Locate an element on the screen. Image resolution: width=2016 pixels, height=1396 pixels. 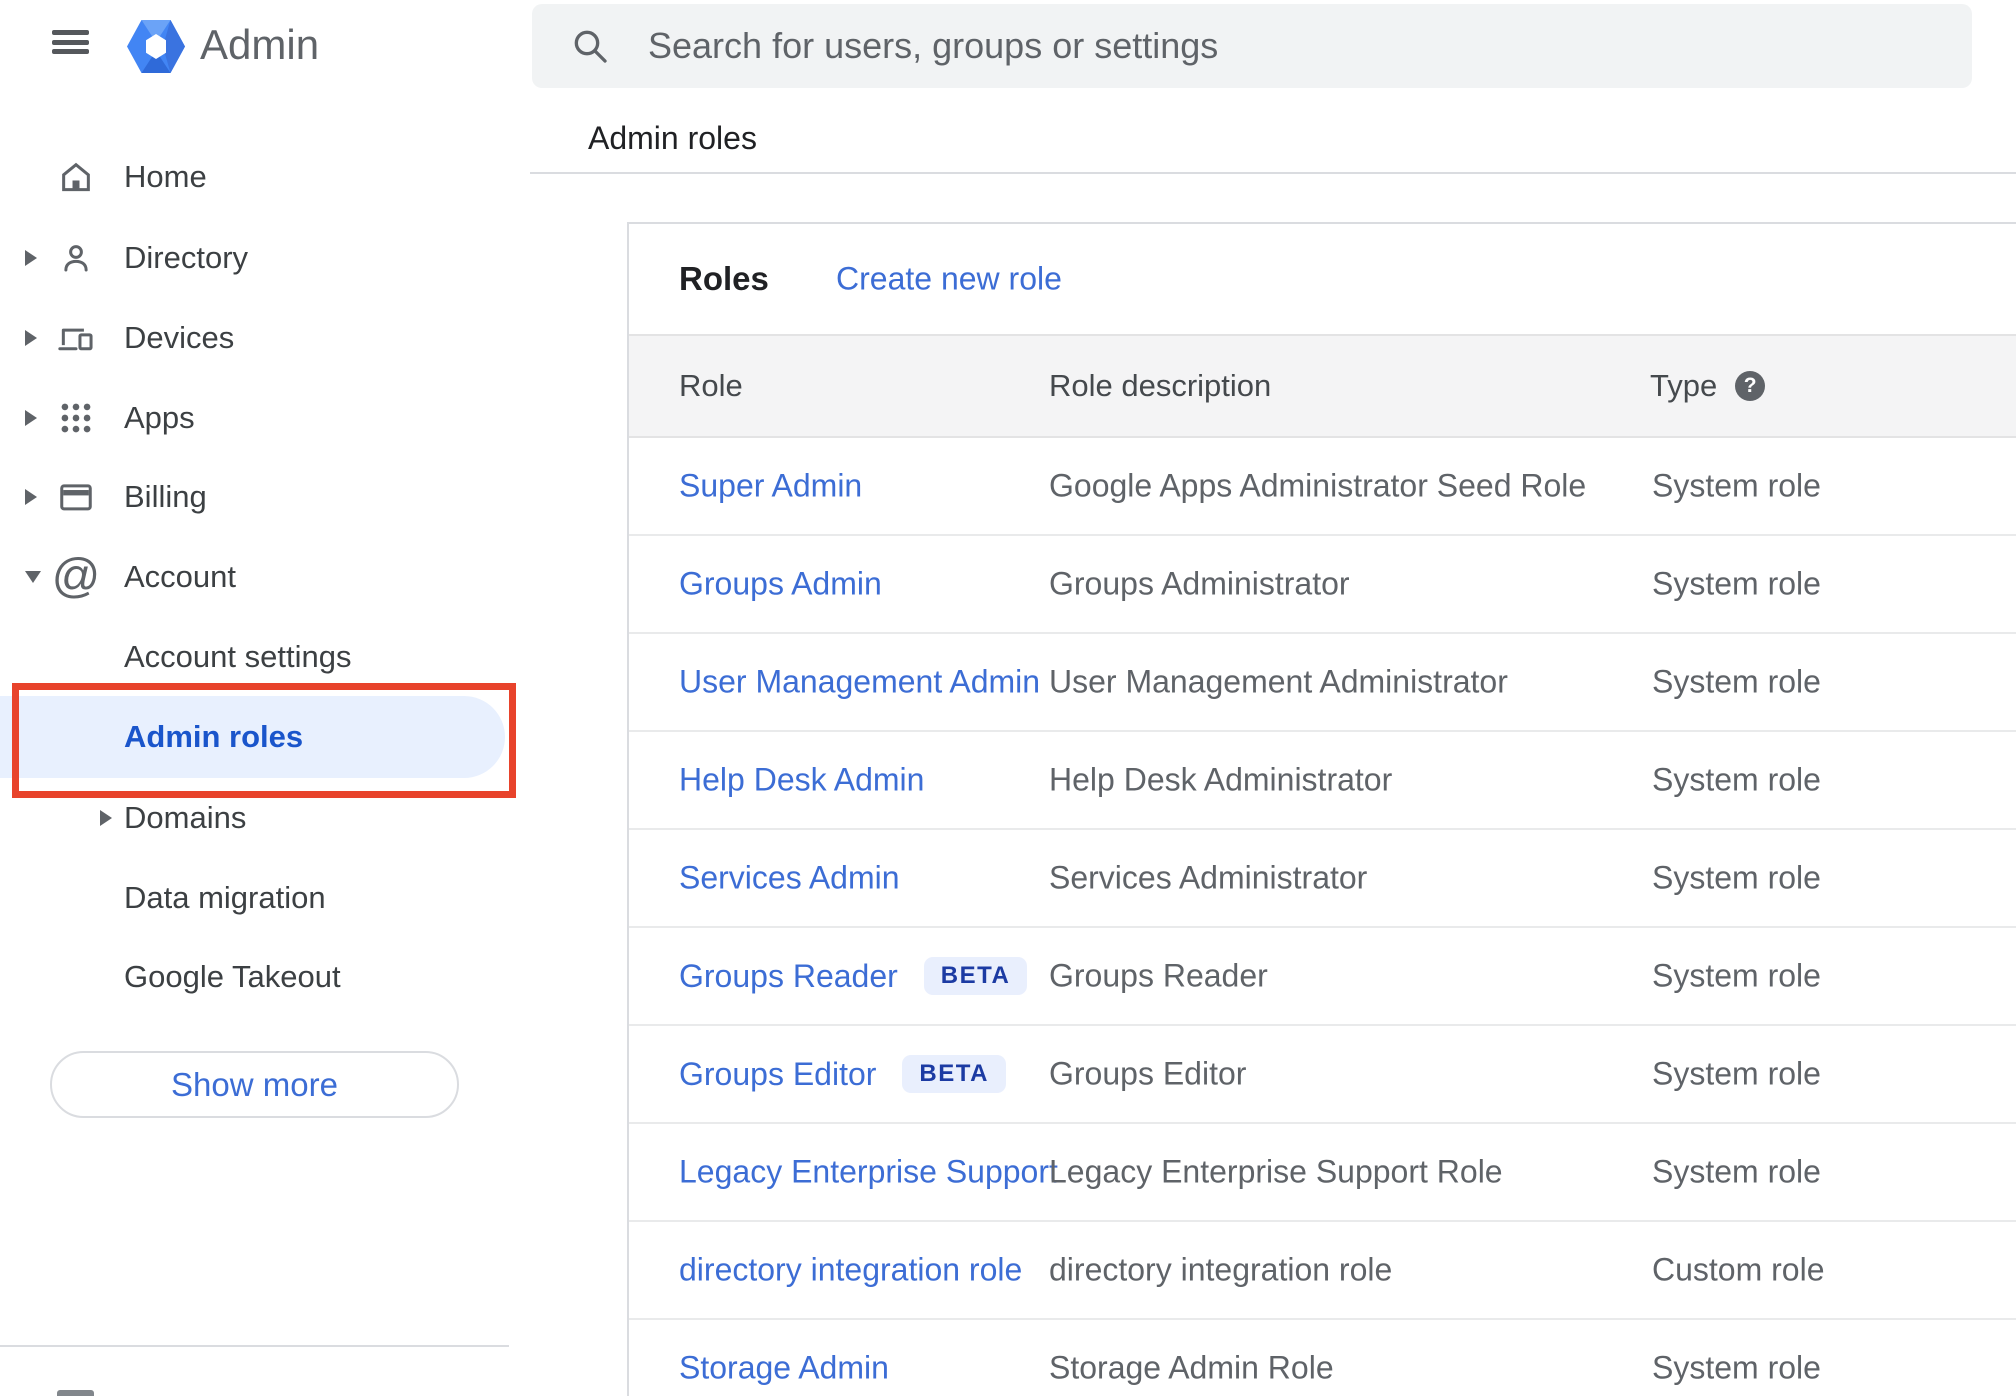
sidebar-item-account-settings: Account settings is located at coordinates (254, 657).